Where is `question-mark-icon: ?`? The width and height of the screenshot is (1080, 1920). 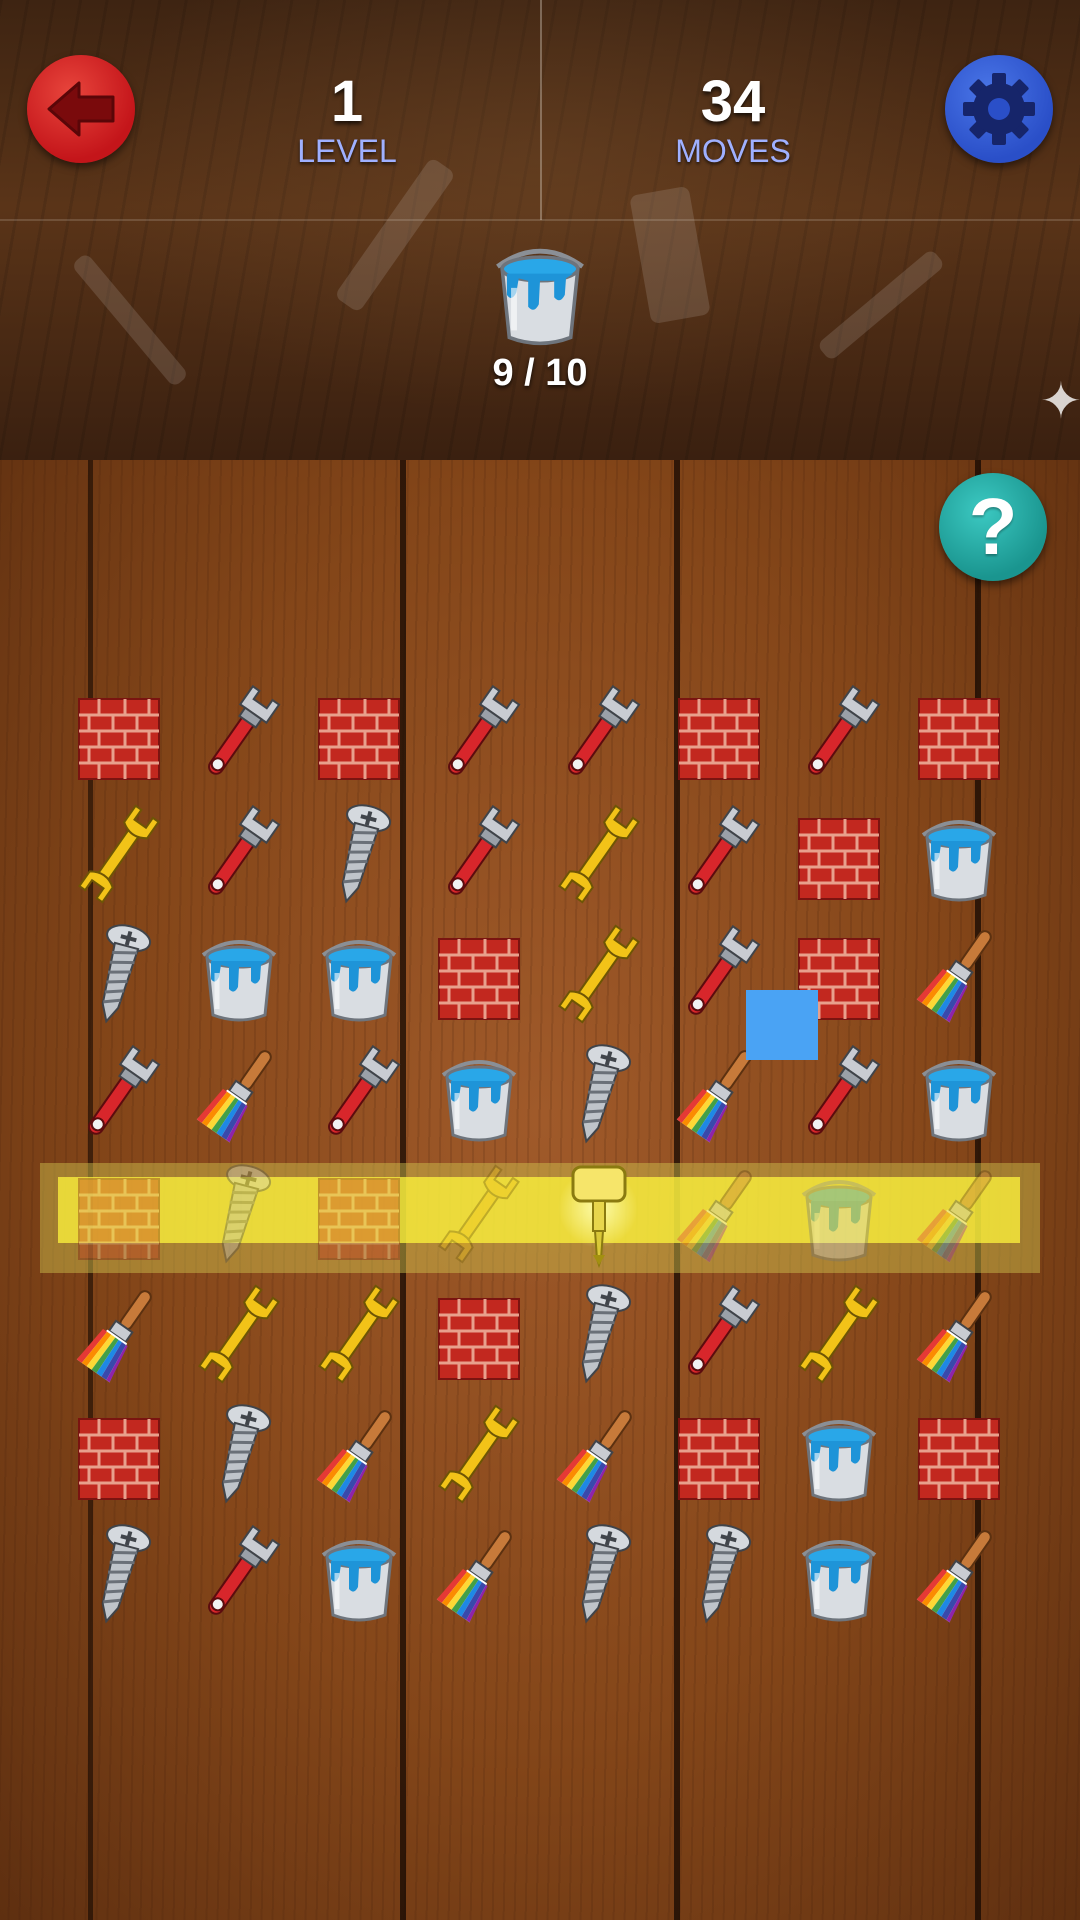
question-mark-icon: ? is located at coordinates (993, 526).